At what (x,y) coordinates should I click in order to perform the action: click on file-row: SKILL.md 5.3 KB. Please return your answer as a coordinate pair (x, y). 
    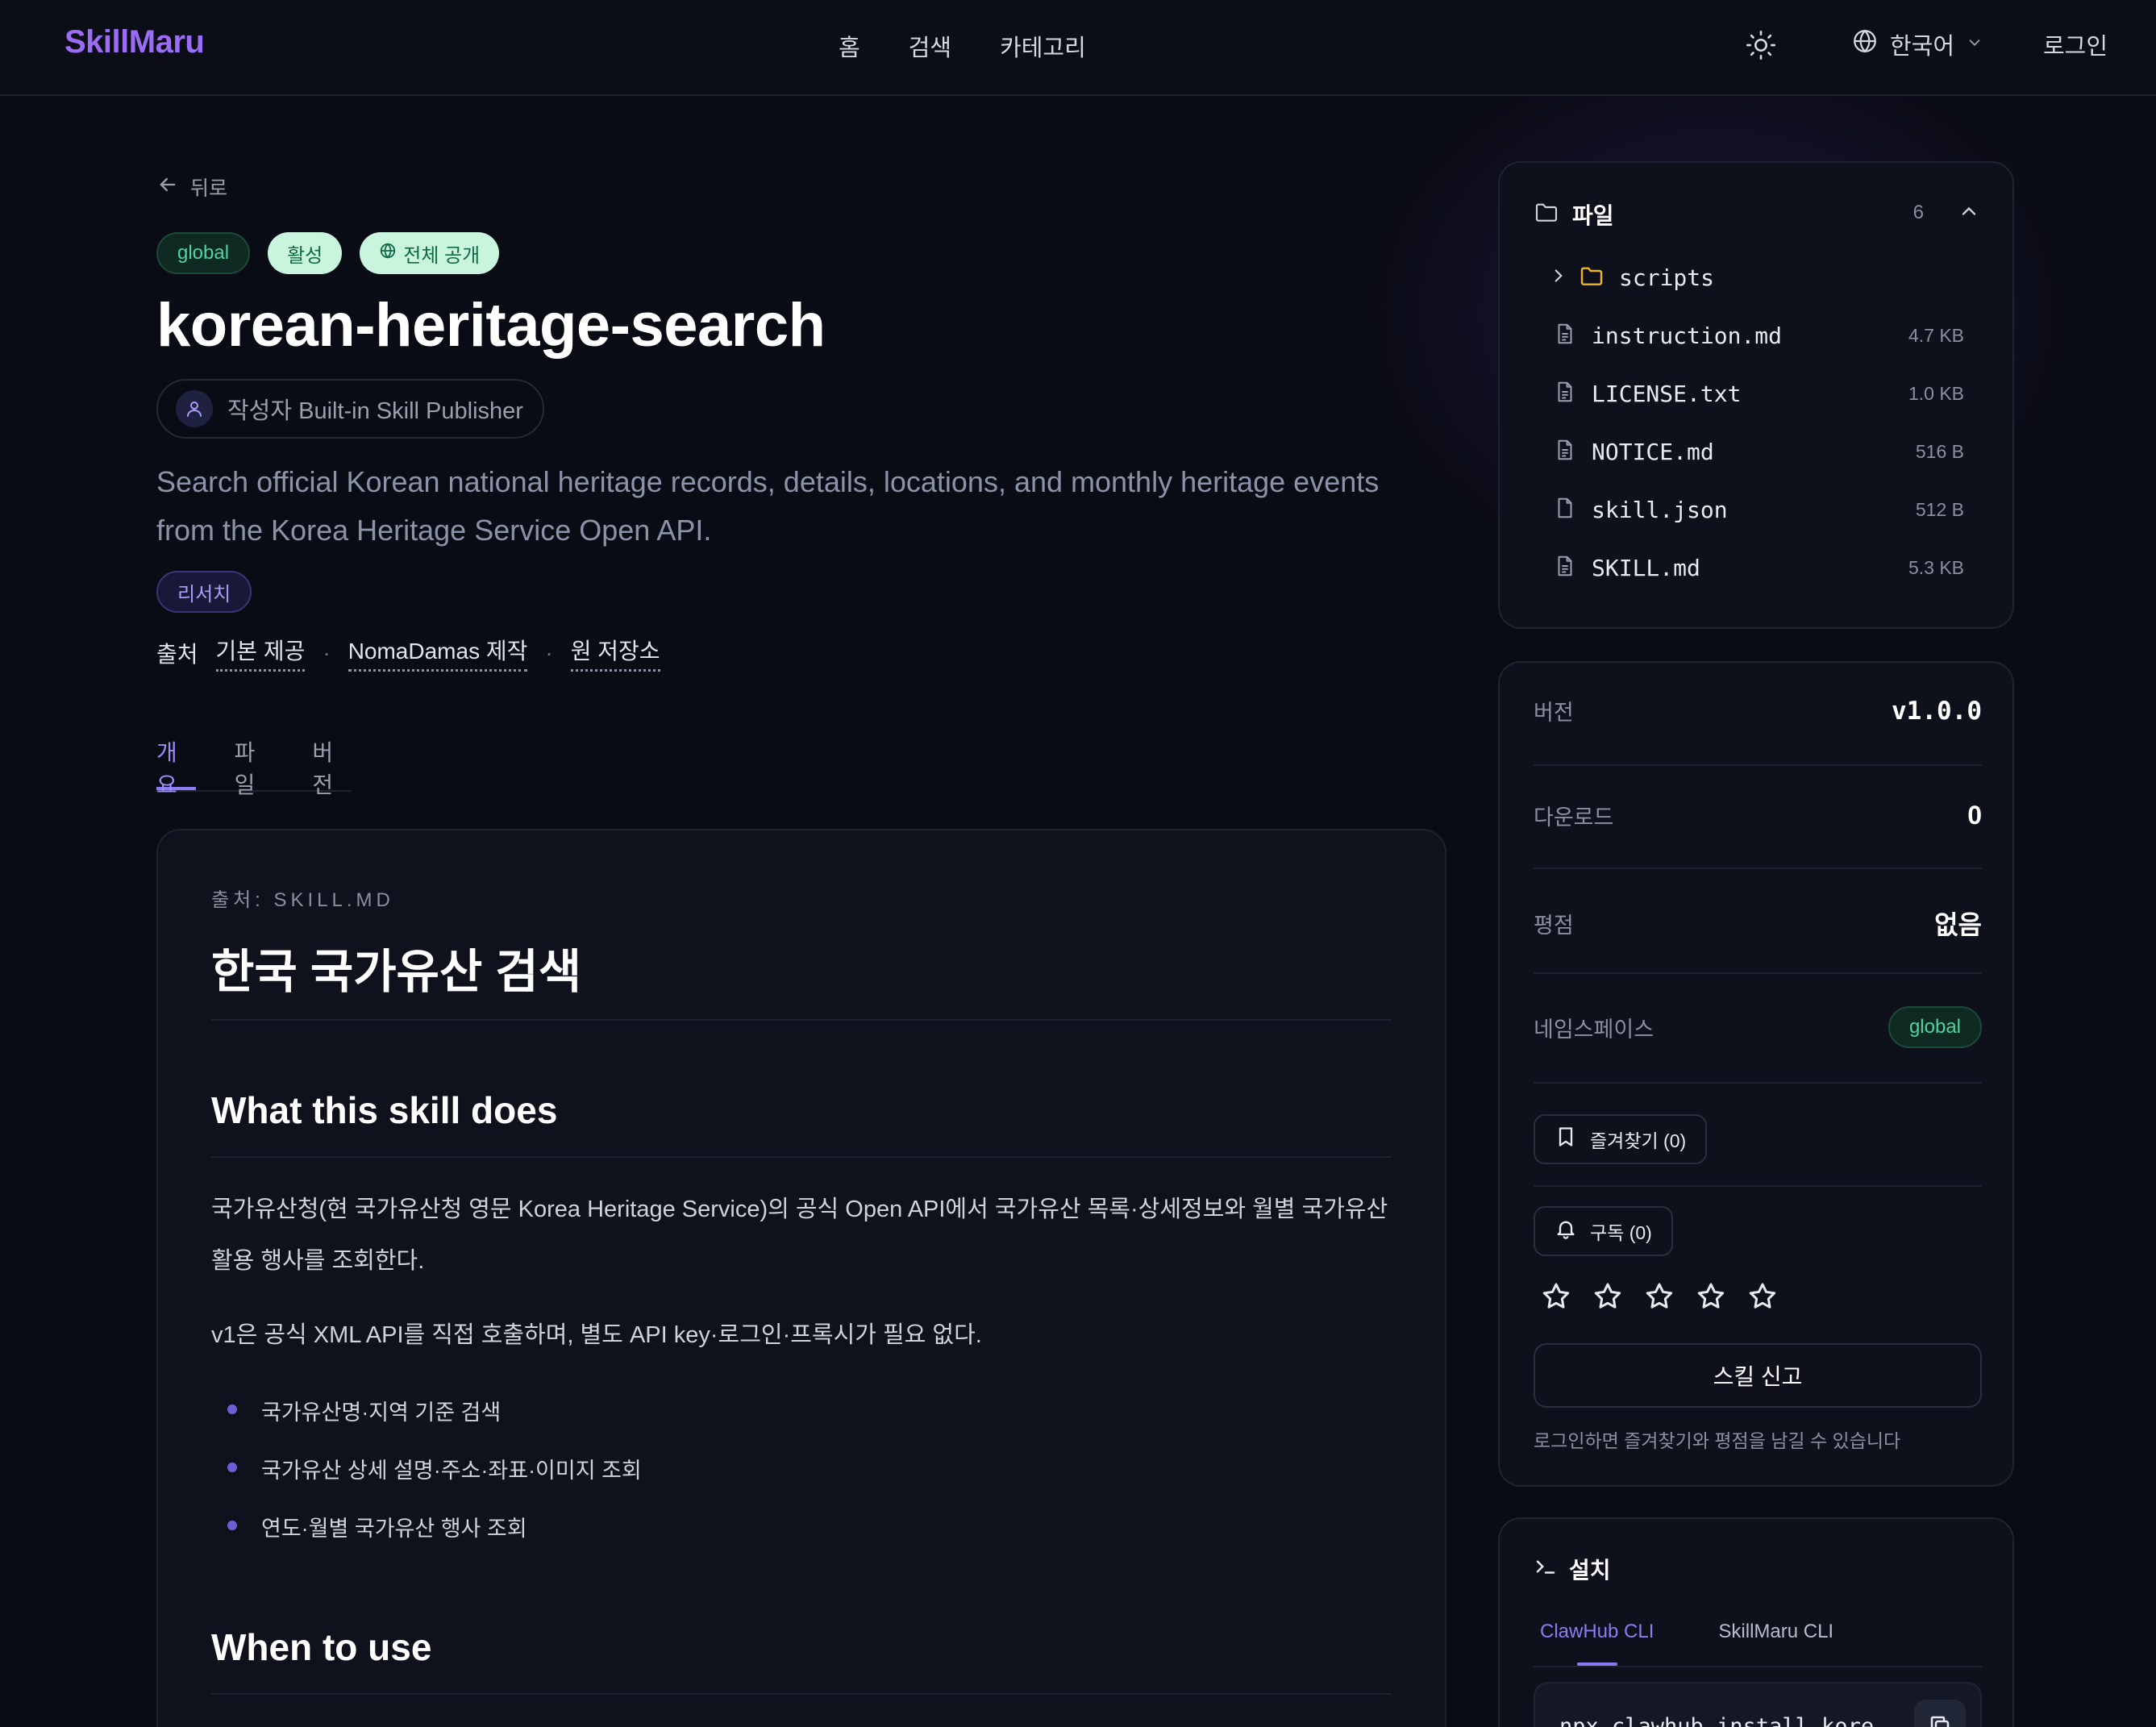
    Looking at the image, I should click on (1758, 567).